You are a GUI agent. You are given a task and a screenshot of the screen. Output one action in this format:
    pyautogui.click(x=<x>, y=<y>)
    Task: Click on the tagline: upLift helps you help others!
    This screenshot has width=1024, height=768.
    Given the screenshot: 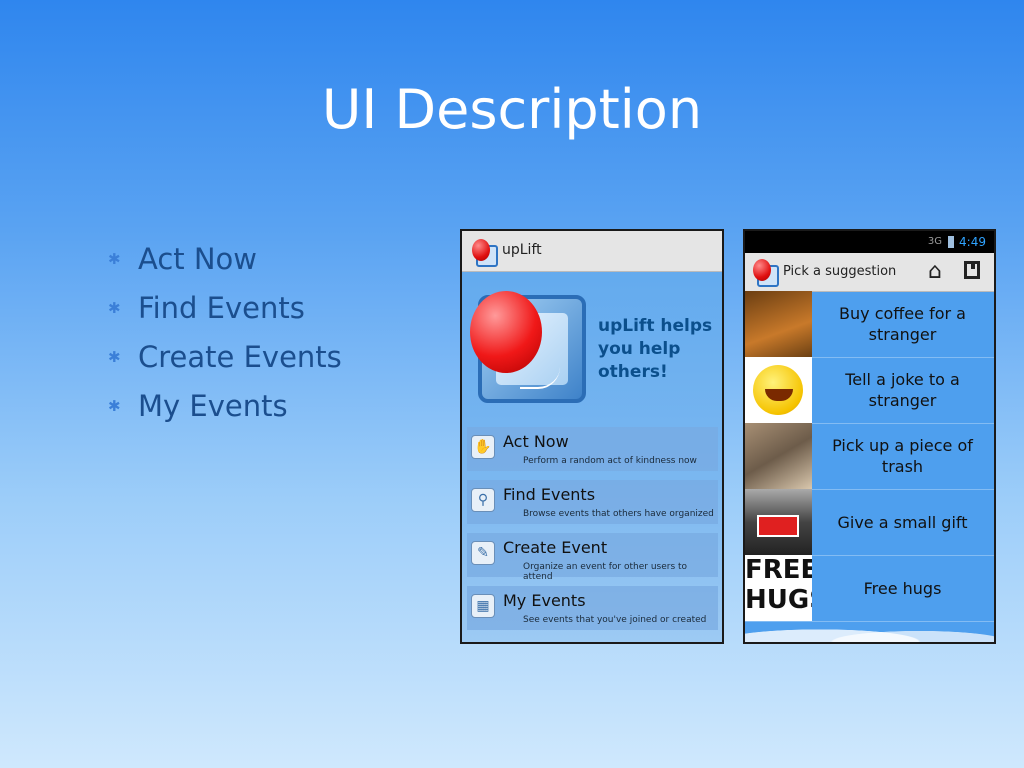 What is the action you would take?
    pyautogui.click(x=655, y=349)
    